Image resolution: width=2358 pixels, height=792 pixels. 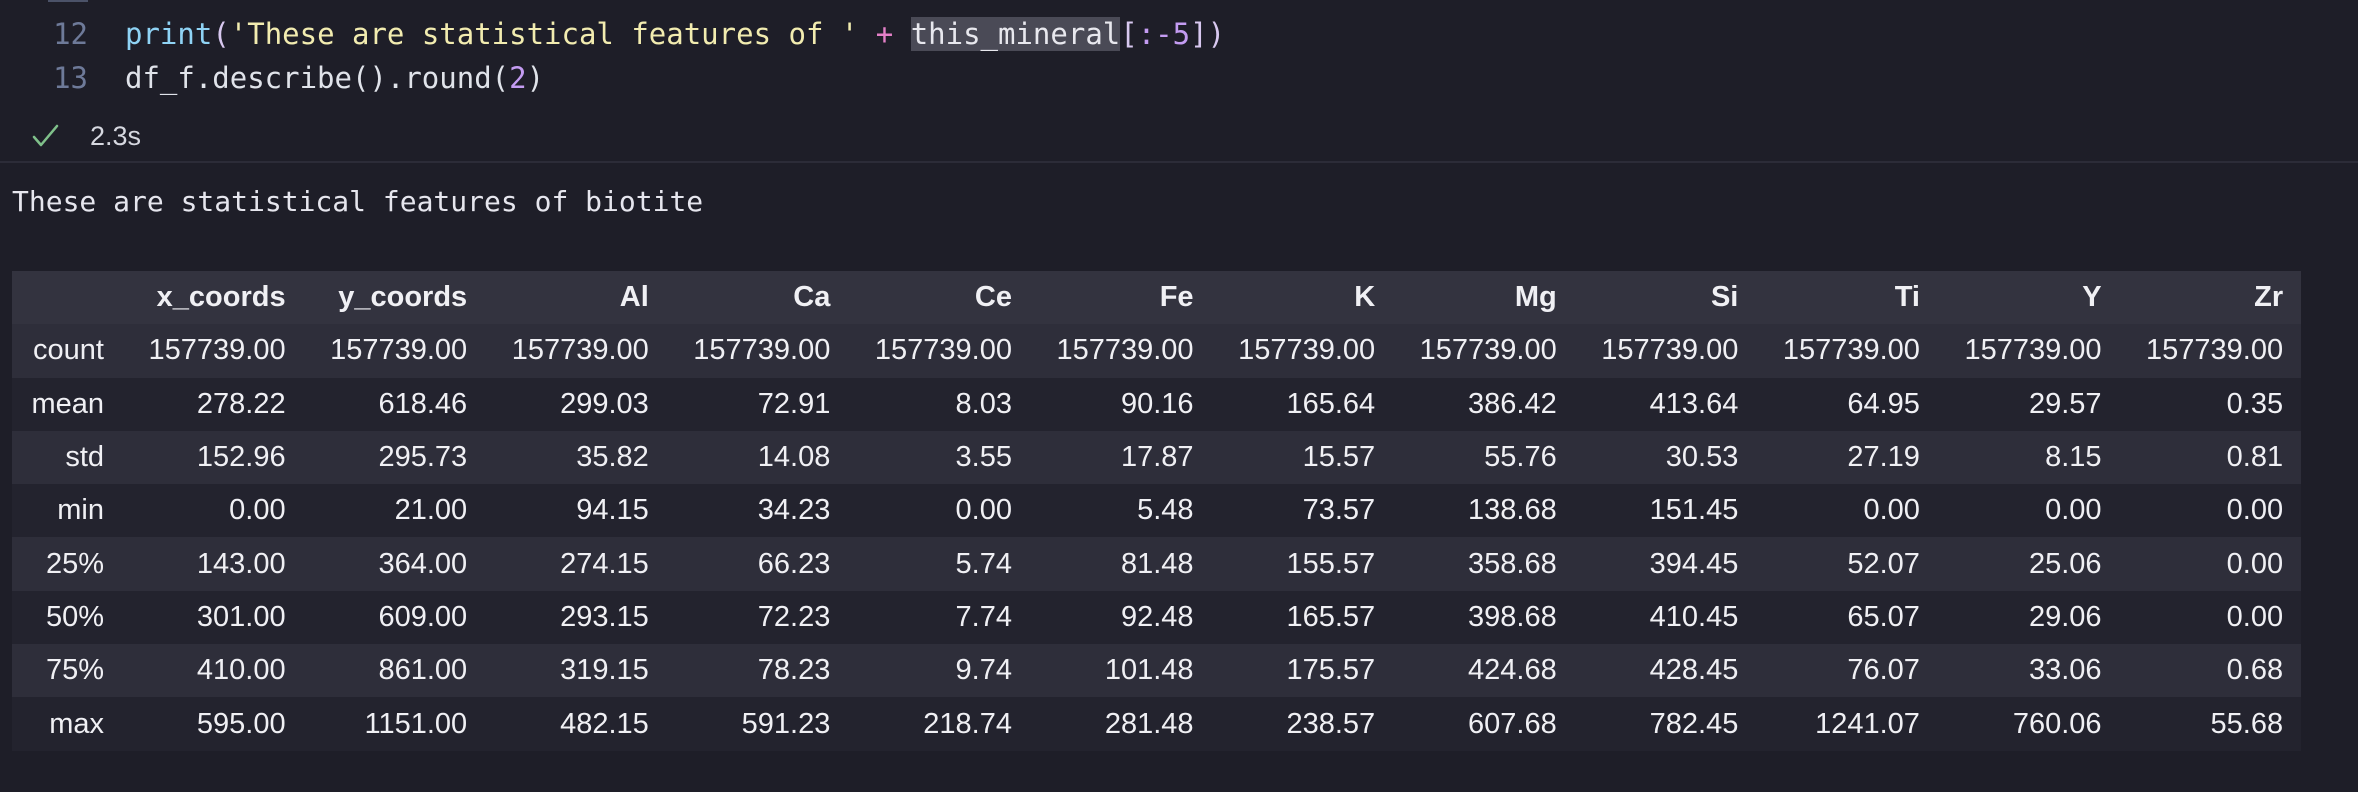 I want to click on table-cell: 0.35, so click(x=2255, y=403).